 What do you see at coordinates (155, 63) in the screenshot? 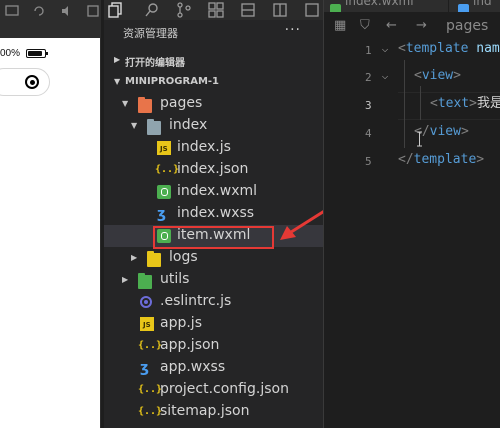
I see `open-editors-label: 打开的编辑器` at bounding box center [155, 63].